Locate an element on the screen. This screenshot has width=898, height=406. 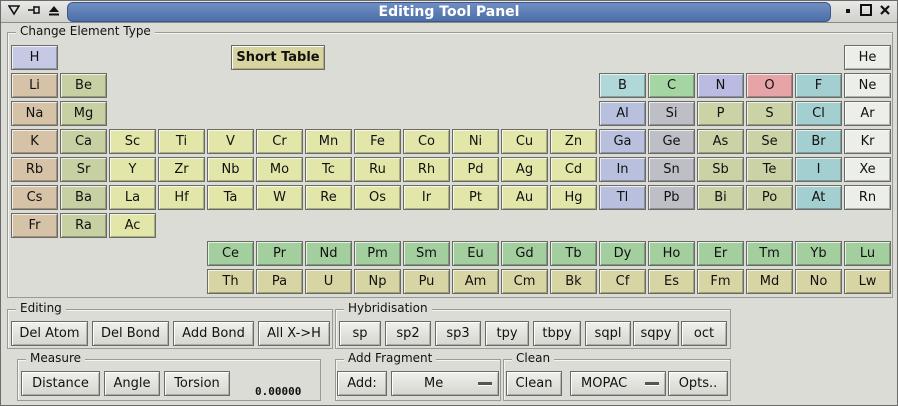
element-button-rn: Rn is located at coordinates (867, 197).